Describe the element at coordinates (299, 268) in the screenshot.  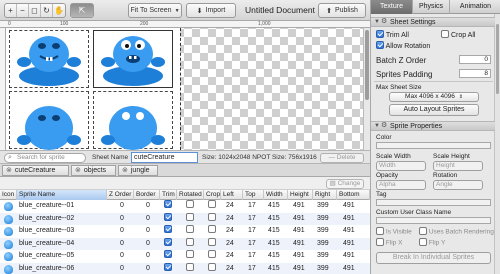
I see `height-value: 491` at that location.